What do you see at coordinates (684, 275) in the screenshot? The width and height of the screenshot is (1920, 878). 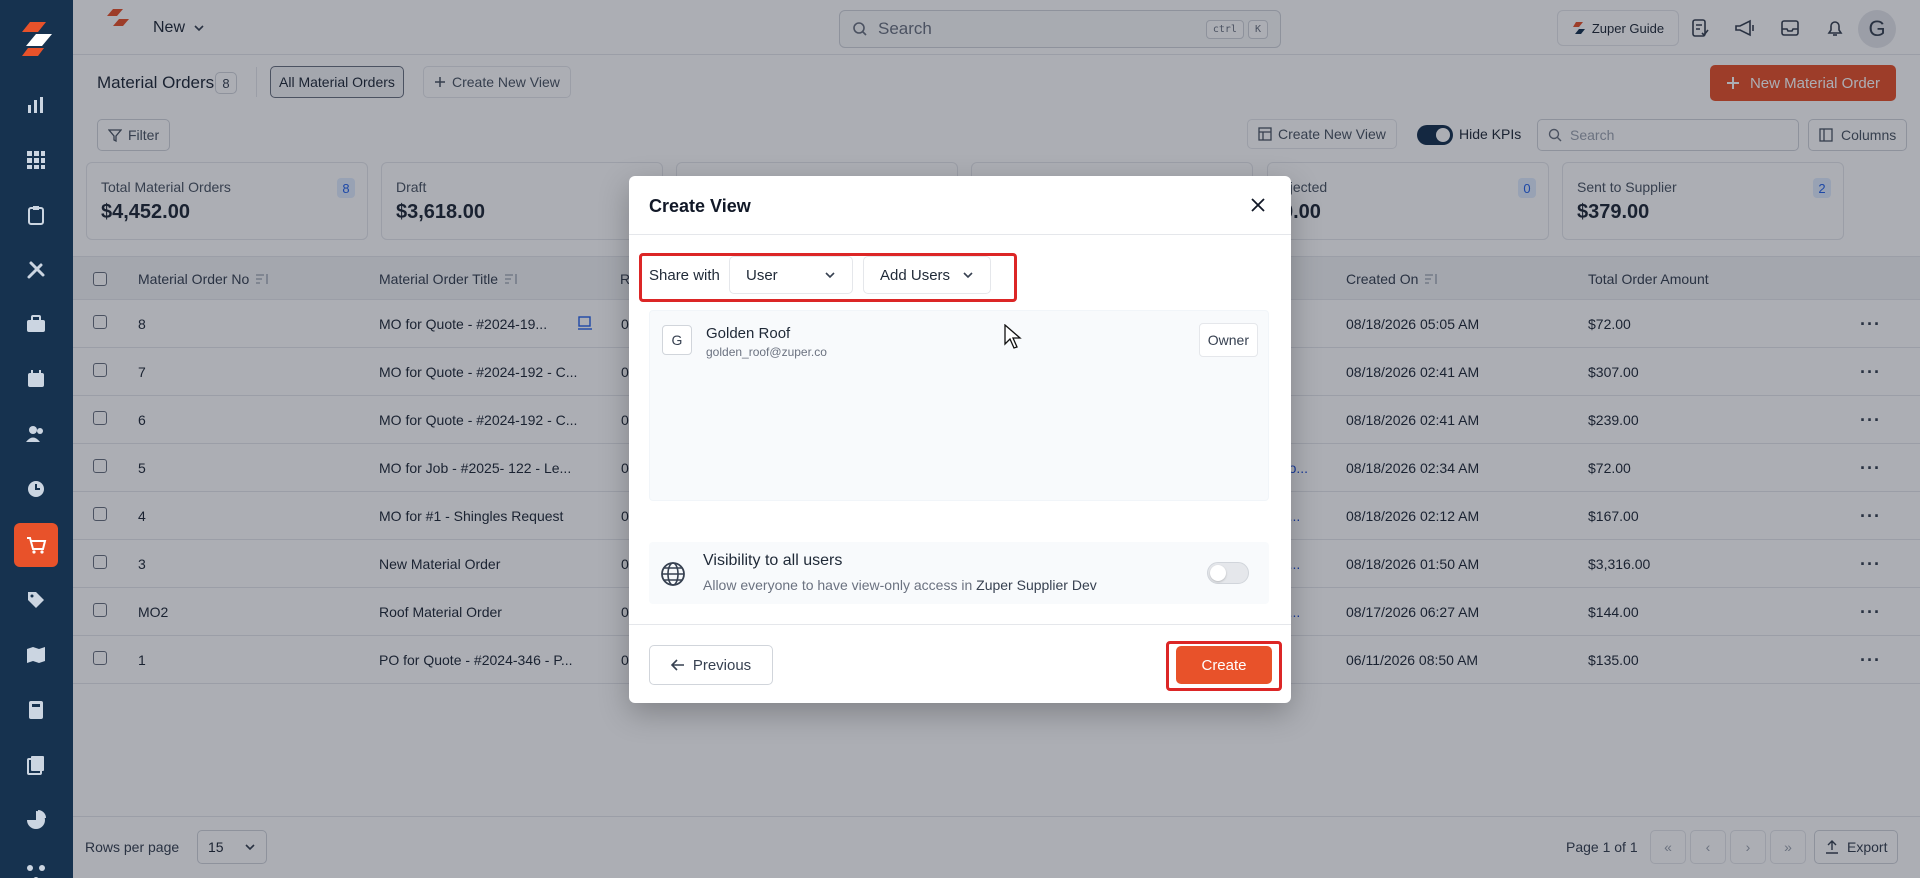 I see `share-with-label: Share with` at bounding box center [684, 275].